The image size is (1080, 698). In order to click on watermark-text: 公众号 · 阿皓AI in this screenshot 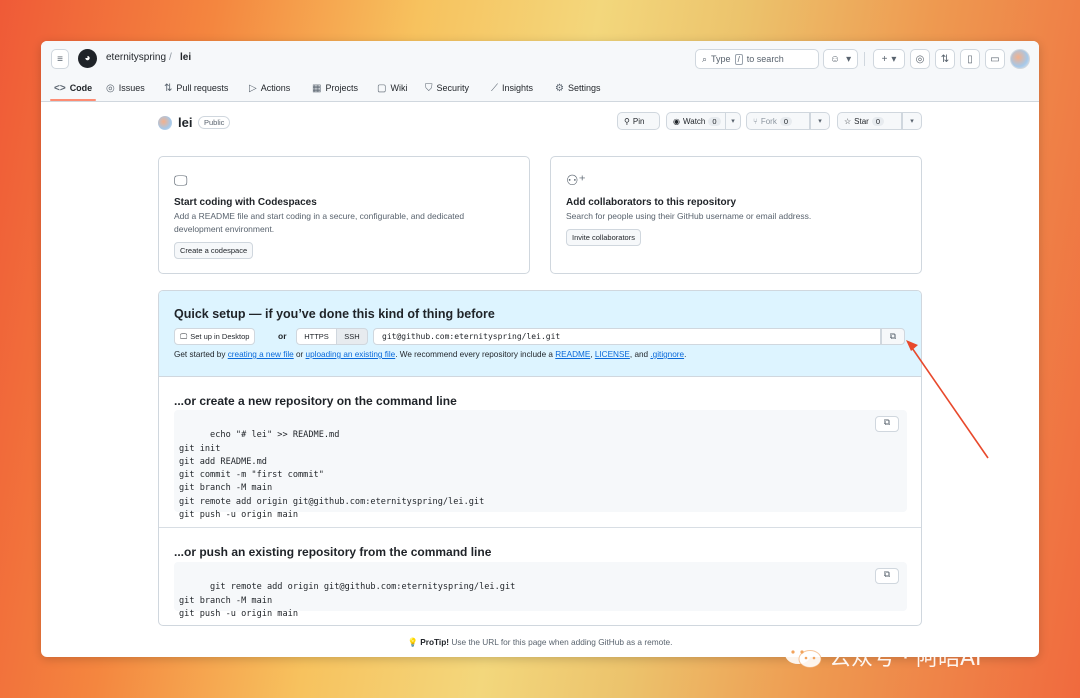, I will do `click(905, 658)`.